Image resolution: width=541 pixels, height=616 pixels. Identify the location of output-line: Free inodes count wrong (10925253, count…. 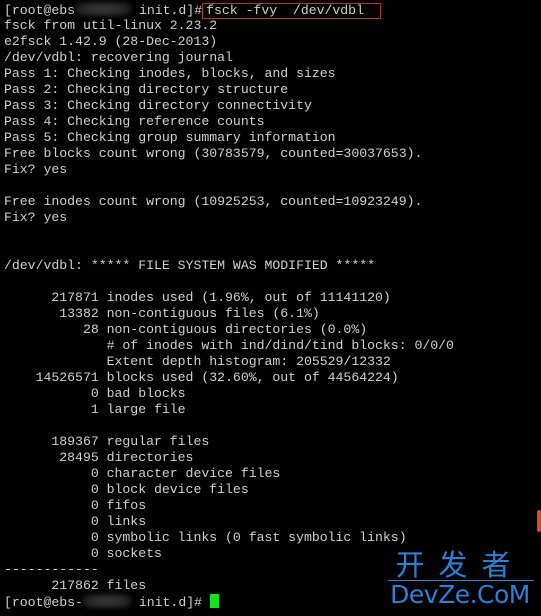
(213, 201).